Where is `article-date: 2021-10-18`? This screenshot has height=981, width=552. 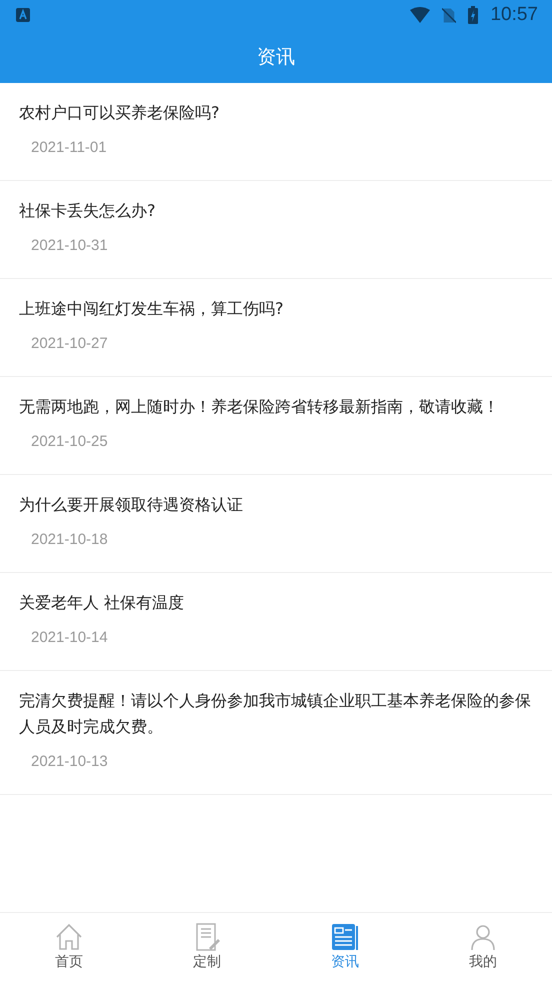
article-date: 2021-10-18 is located at coordinates (70, 539).